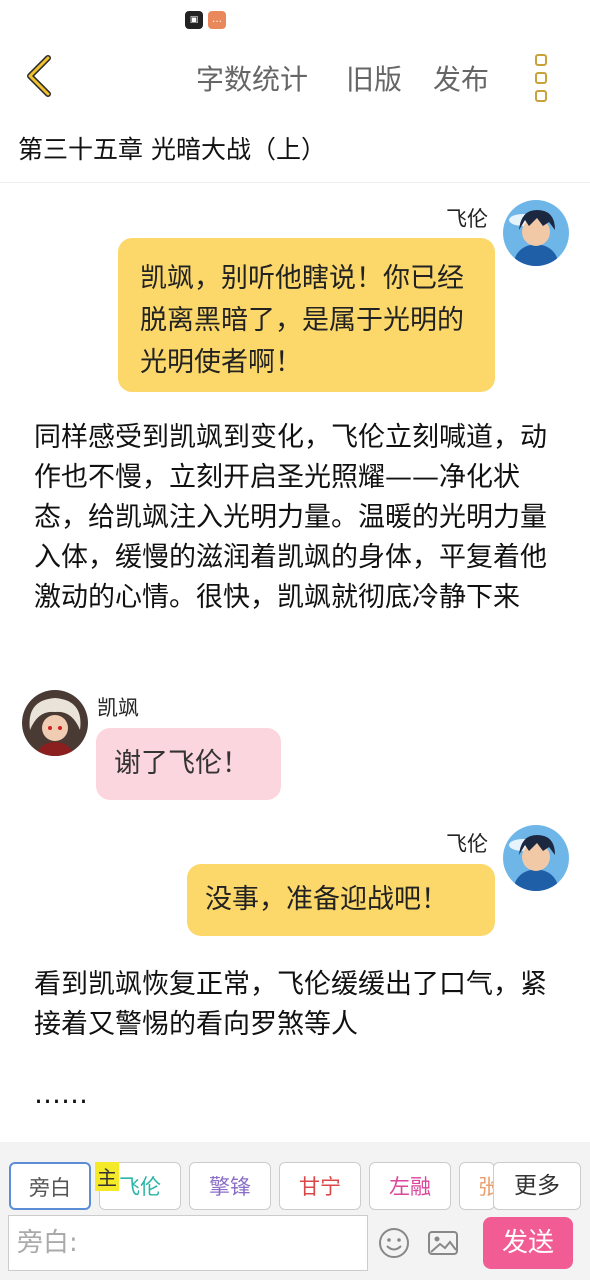 This screenshot has width=590, height=1280. Describe the element at coordinates (295, 182) in the screenshot. I see `divider` at that location.